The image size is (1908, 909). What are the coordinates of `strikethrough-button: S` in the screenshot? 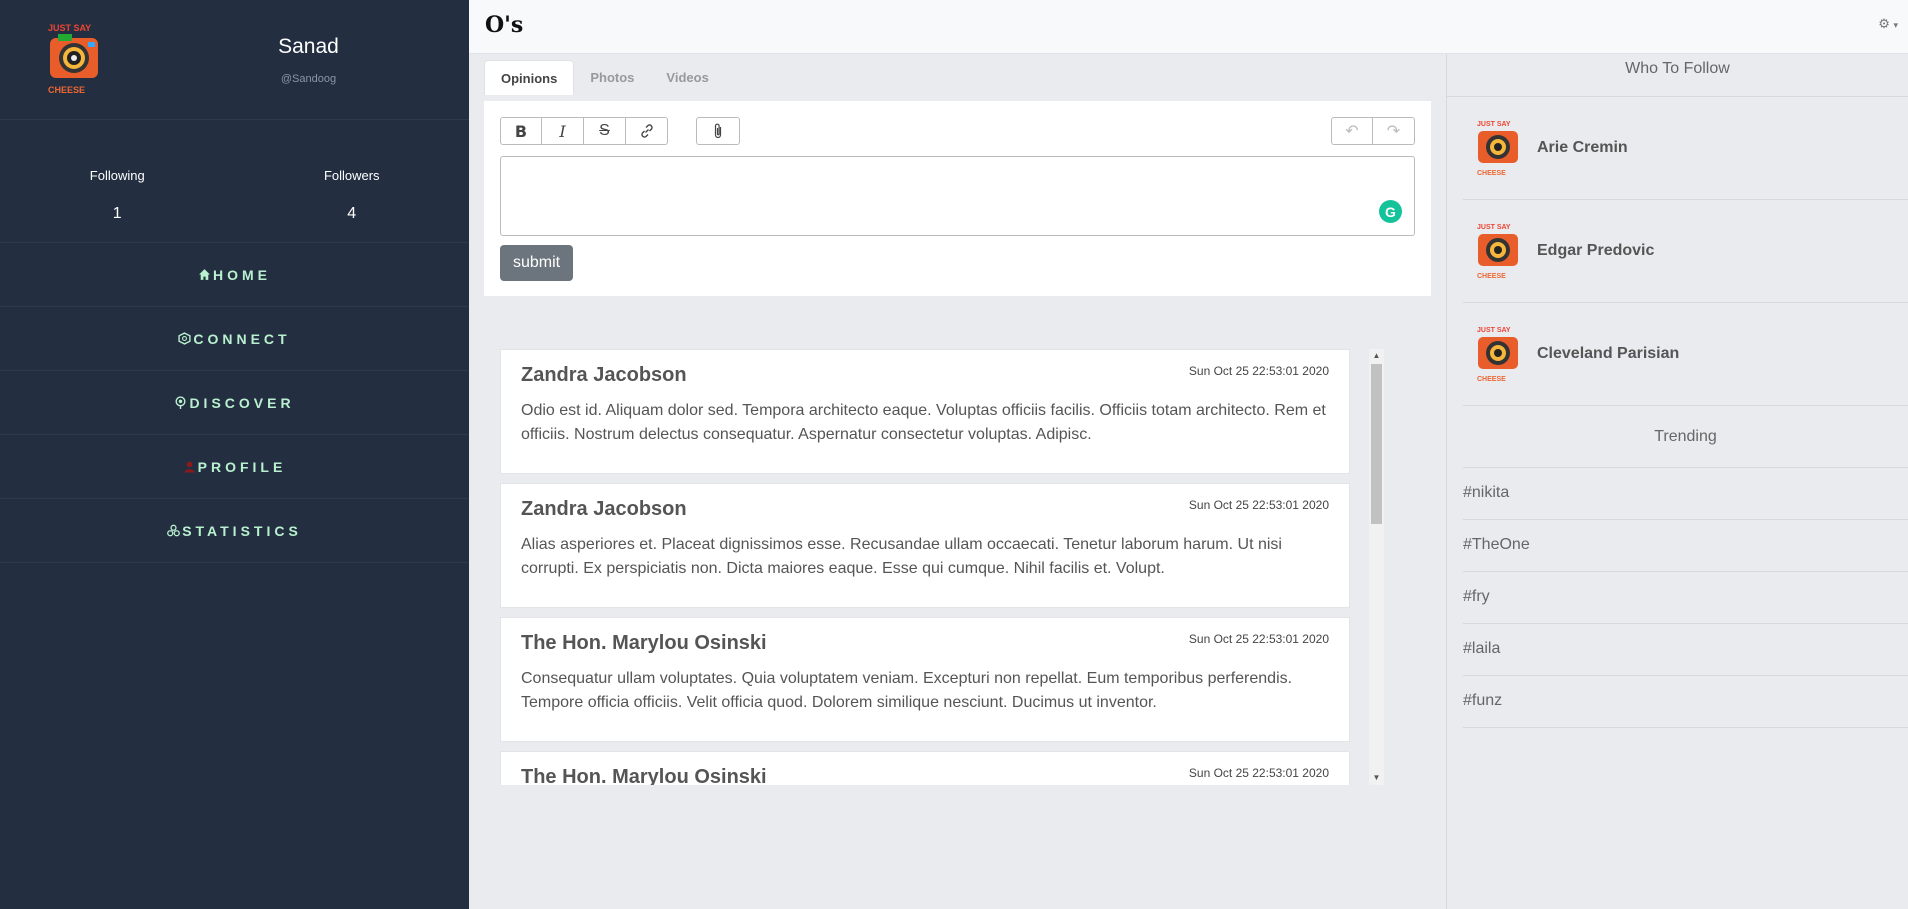 It's located at (605, 131).